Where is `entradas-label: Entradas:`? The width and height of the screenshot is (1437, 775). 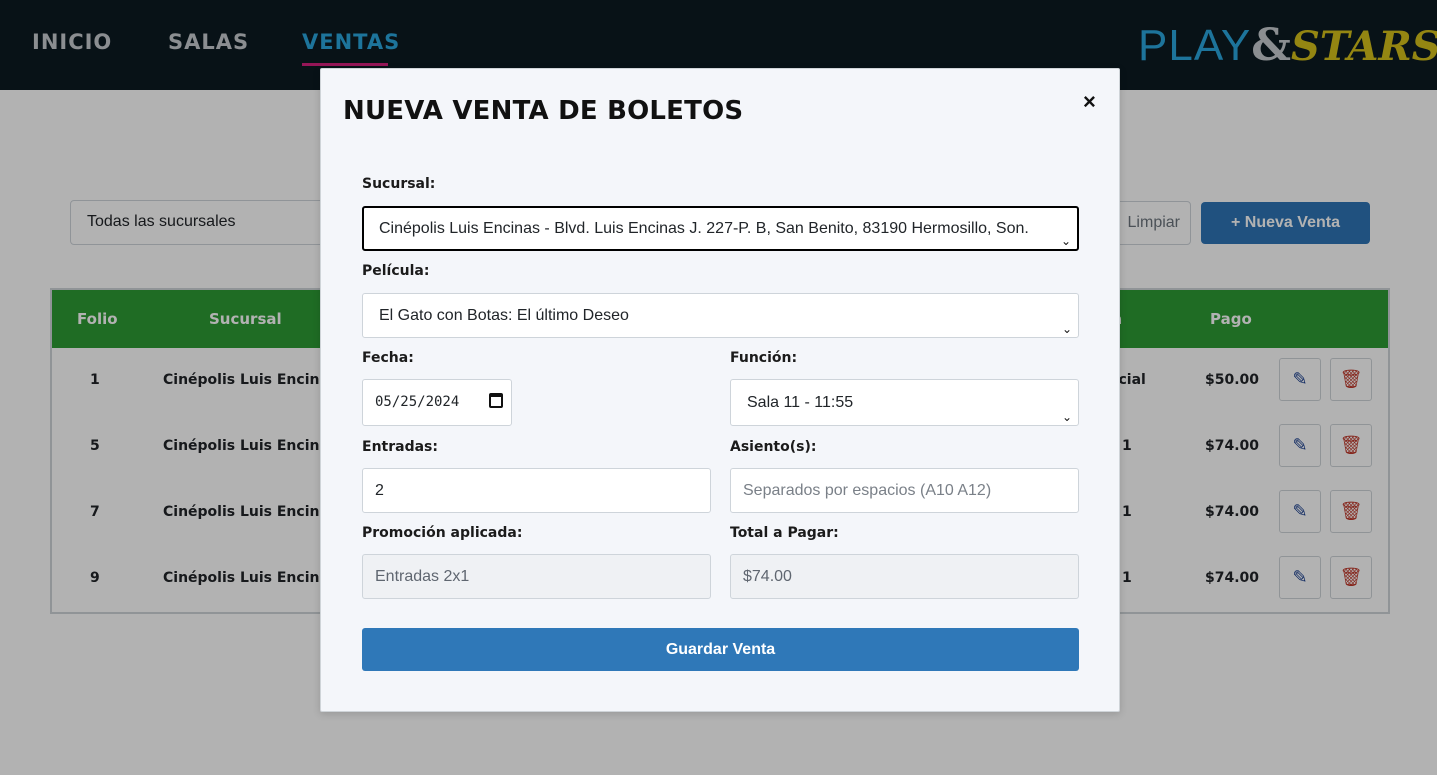 entradas-label: Entradas: is located at coordinates (400, 447).